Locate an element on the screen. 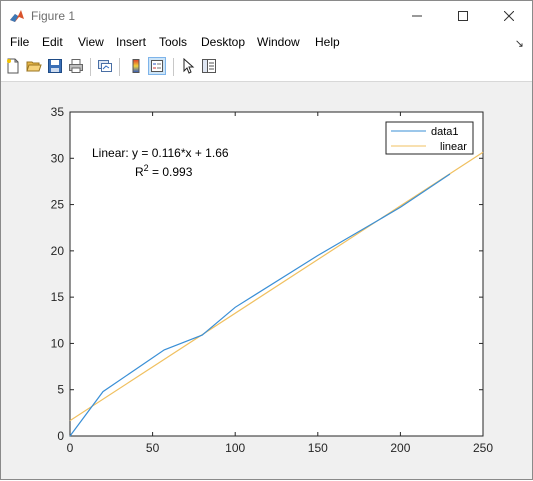 The width and height of the screenshot is (533, 481). y-tick-label: 20 is located at coordinates (58, 251).